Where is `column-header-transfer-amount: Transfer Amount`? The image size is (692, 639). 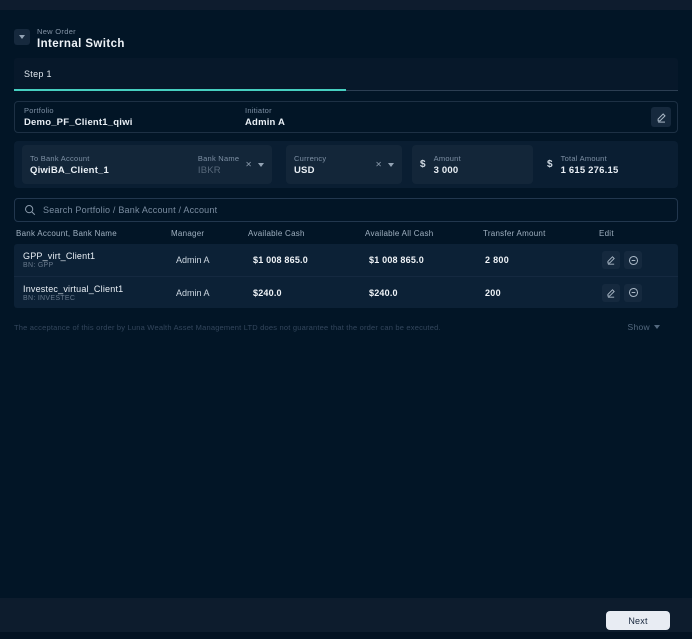
column-header-transfer-amount: Transfer Amount is located at coordinates (541, 233).